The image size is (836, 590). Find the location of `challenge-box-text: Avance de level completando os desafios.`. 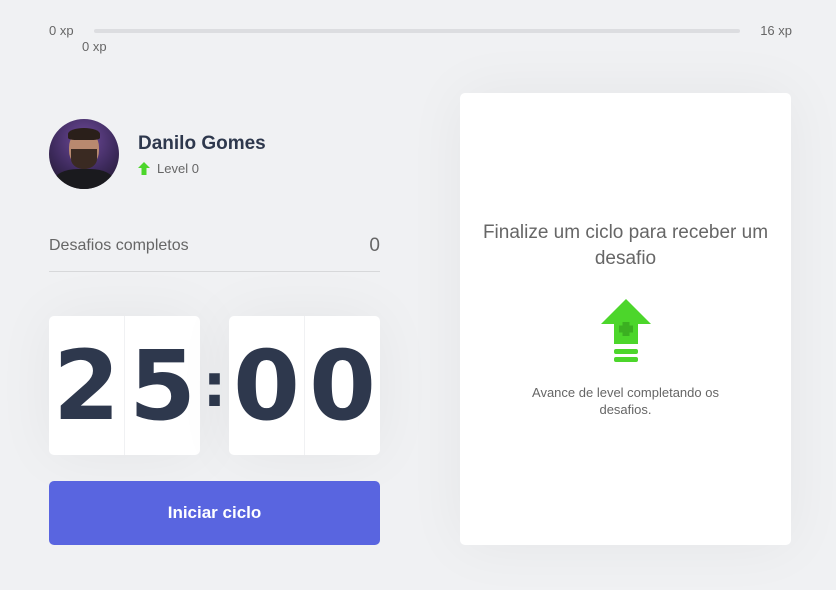

challenge-box-text: Avance de level completando os desafios. is located at coordinates (625, 401).